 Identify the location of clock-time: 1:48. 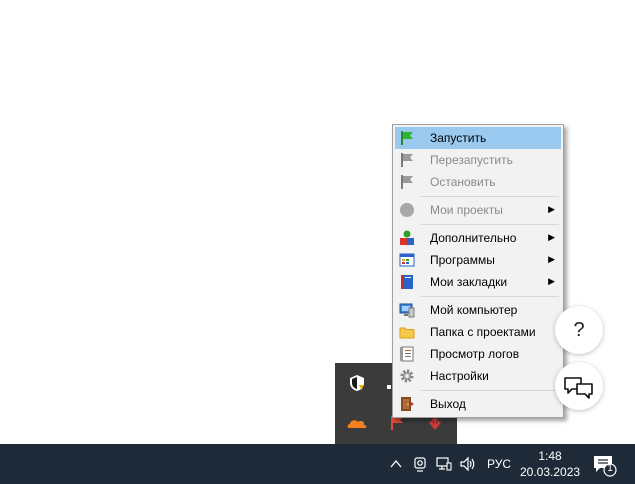
(550, 456).